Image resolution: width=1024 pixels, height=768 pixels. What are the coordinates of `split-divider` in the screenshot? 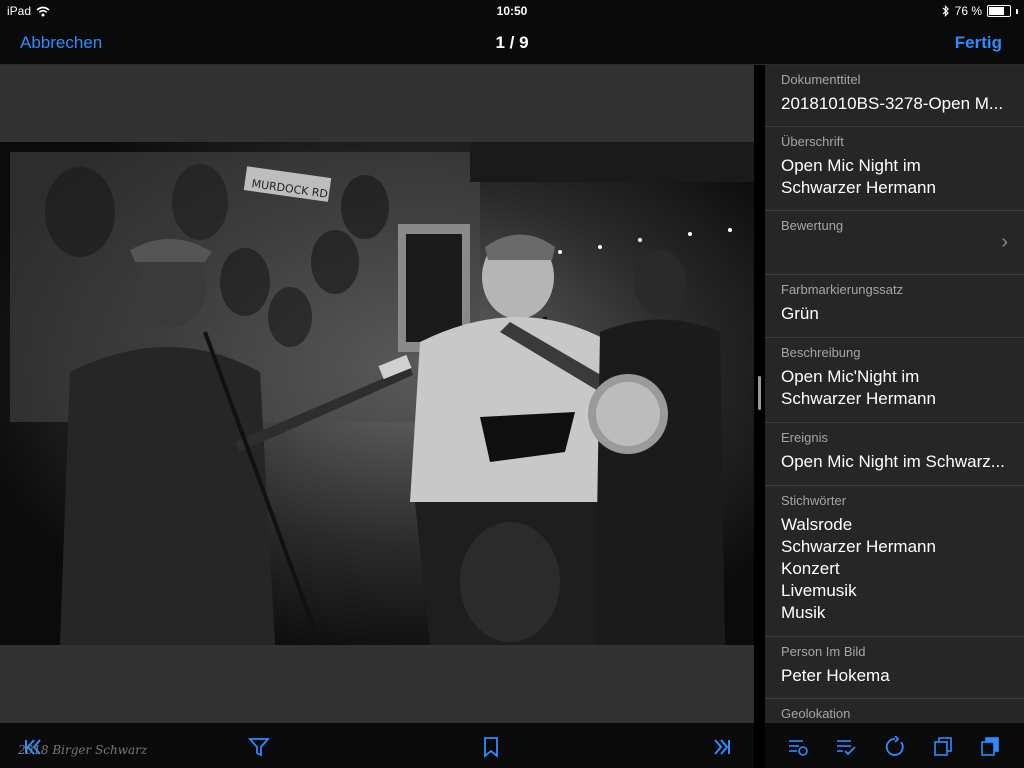 It's located at (759, 416).